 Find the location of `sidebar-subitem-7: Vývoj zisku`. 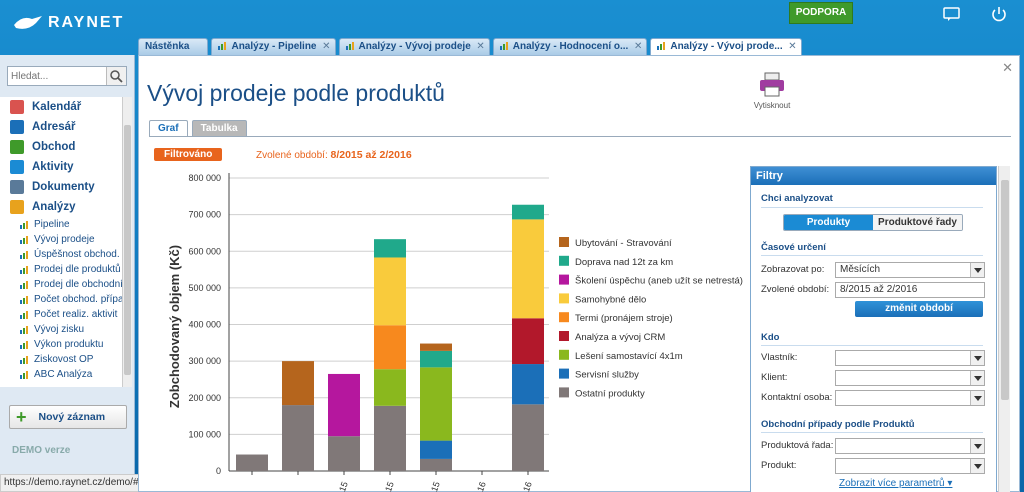

sidebar-subitem-7: Vývoj zisku is located at coordinates (61, 329).